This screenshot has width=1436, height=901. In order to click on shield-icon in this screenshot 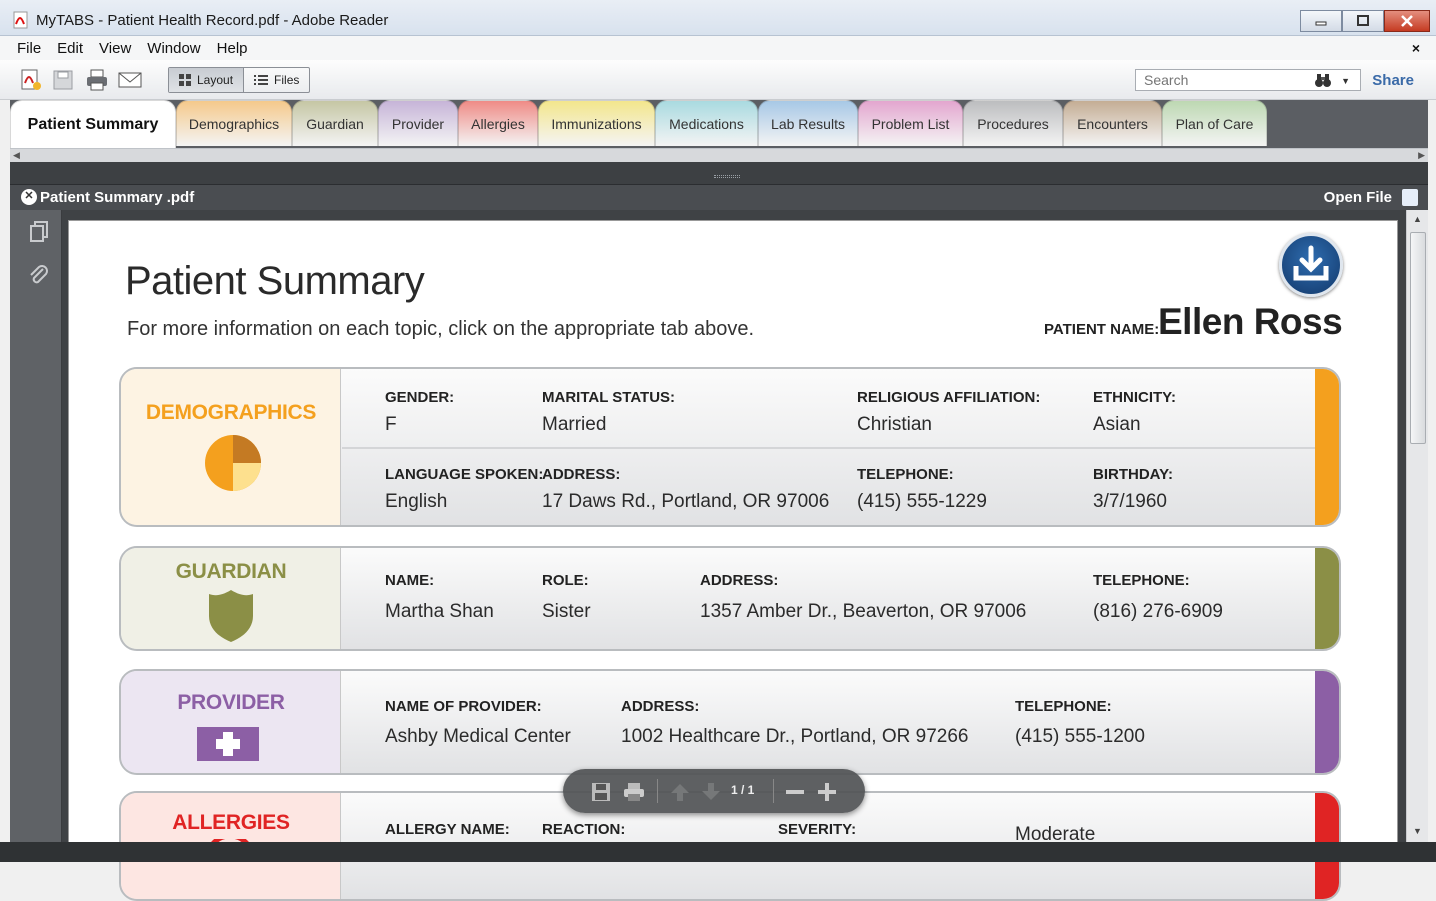, I will do `click(231, 616)`.